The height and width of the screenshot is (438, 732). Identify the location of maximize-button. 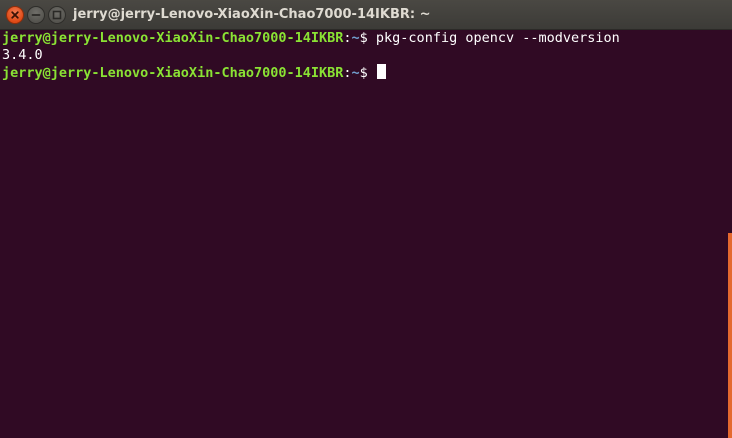
(57, 15).